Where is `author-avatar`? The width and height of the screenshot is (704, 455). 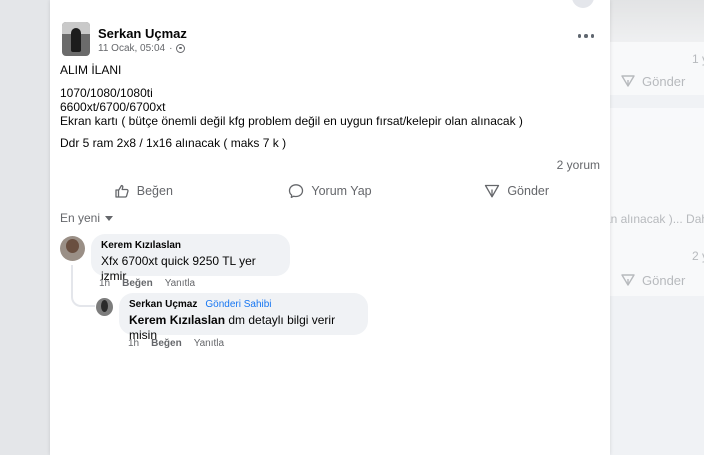
author-avatar is located at coordinates (76, 39).